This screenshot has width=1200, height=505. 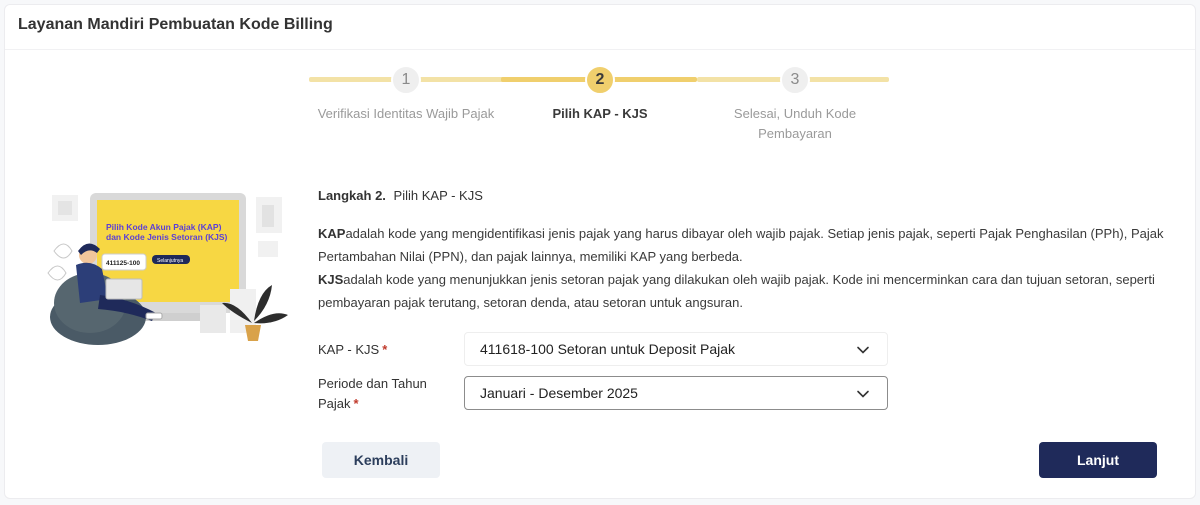 What do you see at coordinates (559, 393) in the screenshot?
I see `periode-value: Januari - Desember 2025` at bounding box center [559, 393].